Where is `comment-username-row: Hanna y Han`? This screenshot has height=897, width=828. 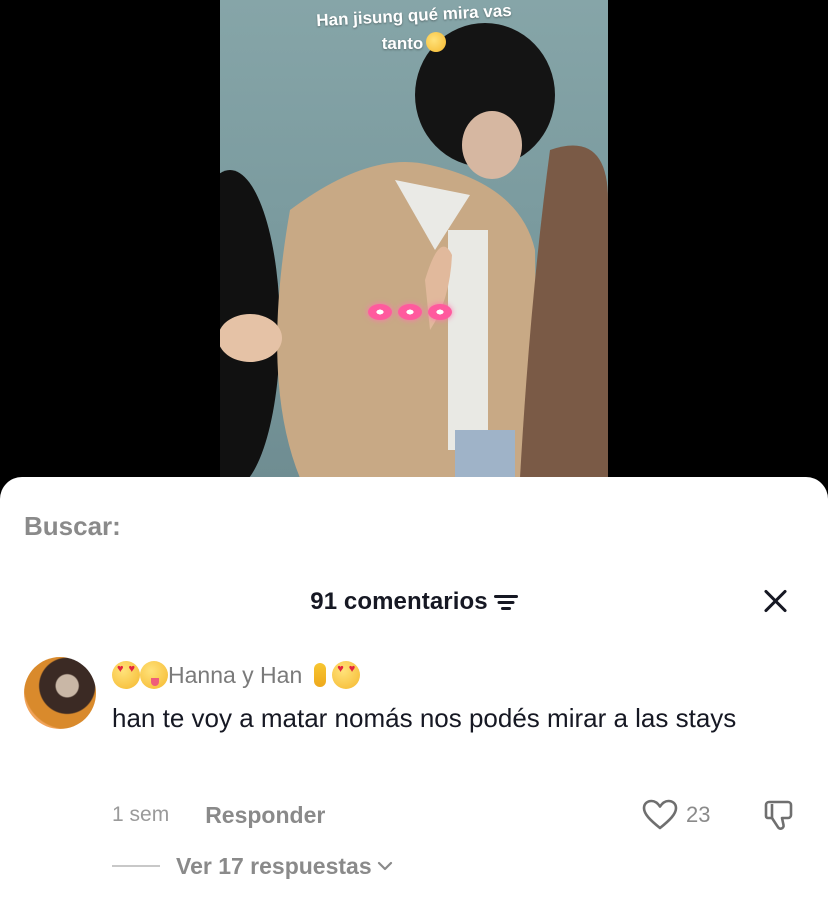
comment-username-row: Hanna y Han is located at coordinates (236, 675).